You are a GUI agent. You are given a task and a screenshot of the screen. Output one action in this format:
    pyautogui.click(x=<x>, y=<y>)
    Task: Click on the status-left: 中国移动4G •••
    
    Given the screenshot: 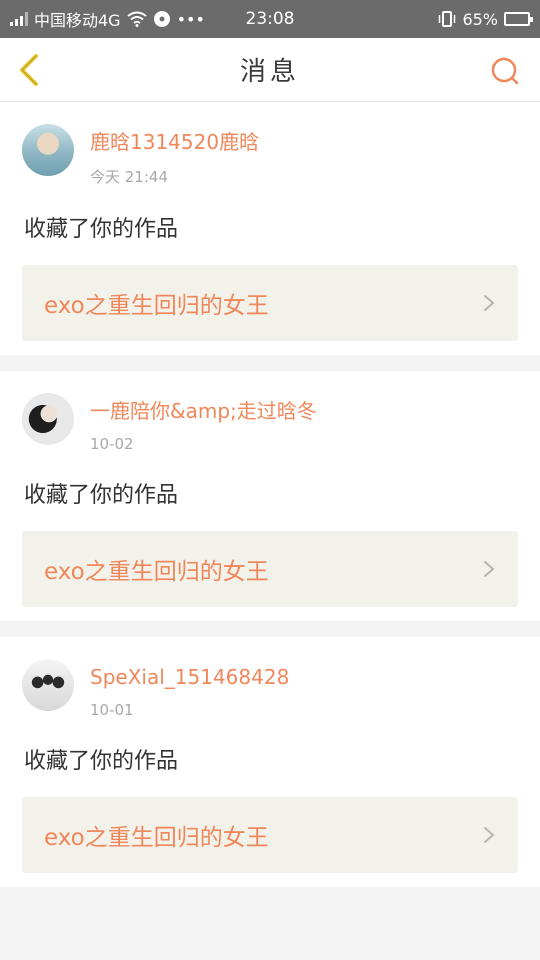 What is the action you would take?
    pyautogui.click(x=107, y=19)
    